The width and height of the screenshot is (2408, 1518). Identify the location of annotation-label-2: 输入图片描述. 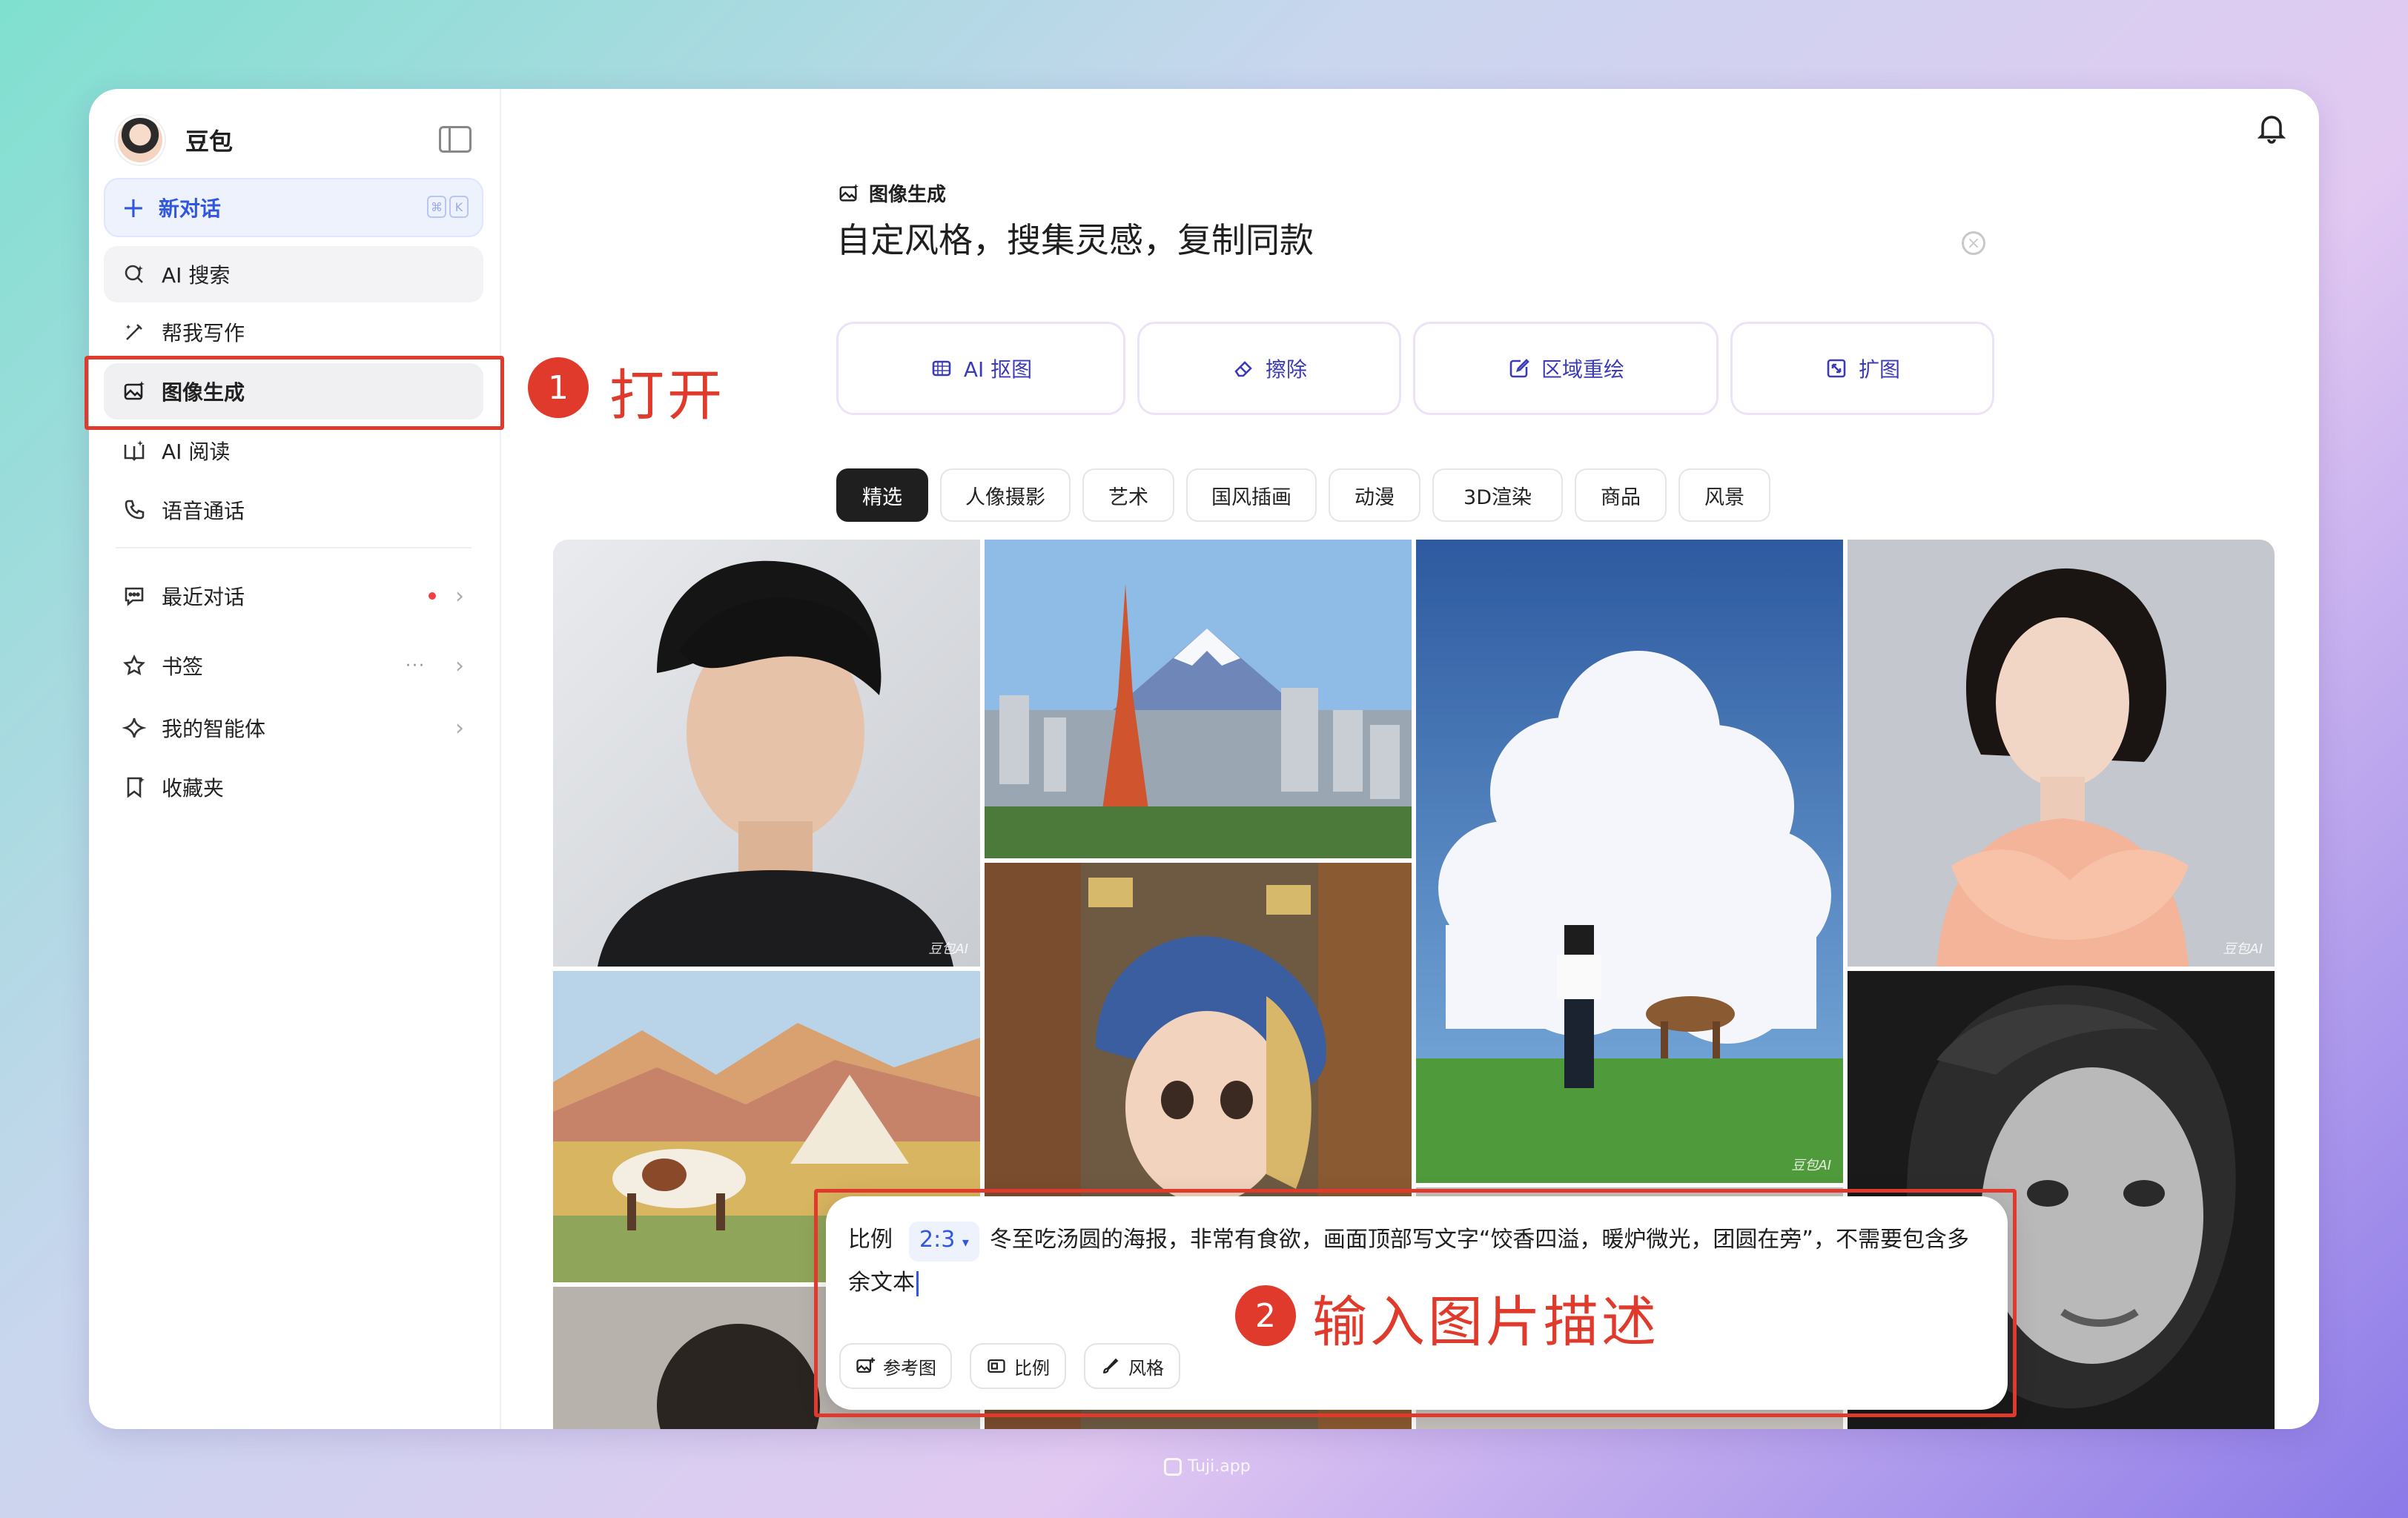
(1485, 1322).